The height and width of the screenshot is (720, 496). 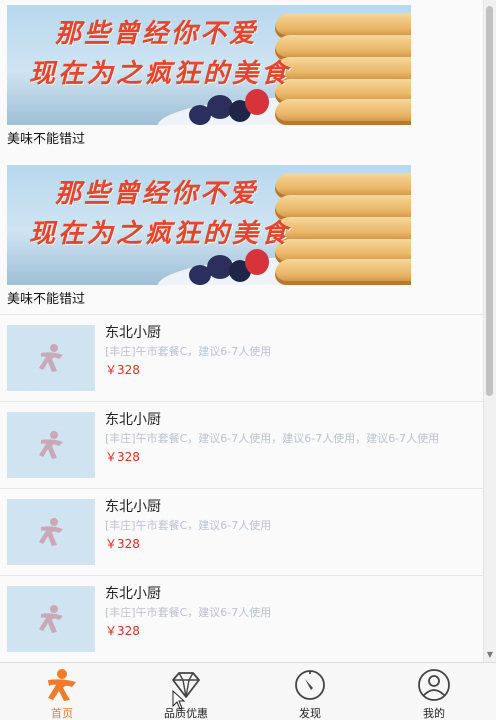 I want to click on user-icon, so click(x=434, y=685).